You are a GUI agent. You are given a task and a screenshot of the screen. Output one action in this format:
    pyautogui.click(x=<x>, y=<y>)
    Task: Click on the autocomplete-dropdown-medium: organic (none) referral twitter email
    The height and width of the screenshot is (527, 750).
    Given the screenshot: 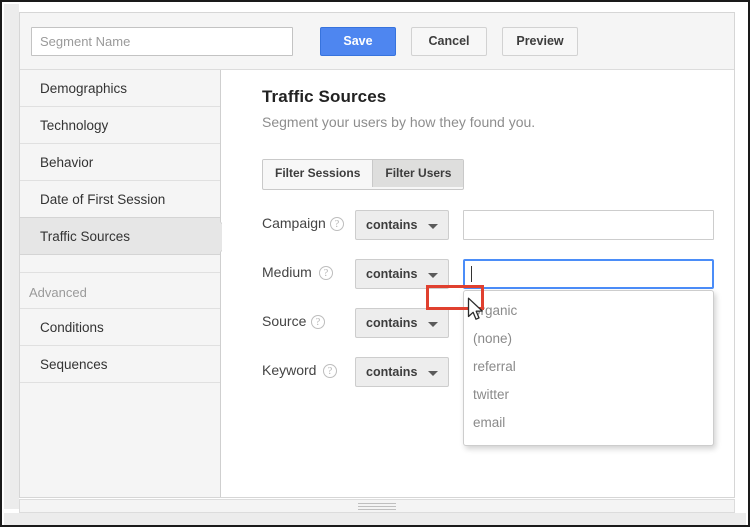 What is the action you would take?
    pyautogui.click(x=588, y=368)
    